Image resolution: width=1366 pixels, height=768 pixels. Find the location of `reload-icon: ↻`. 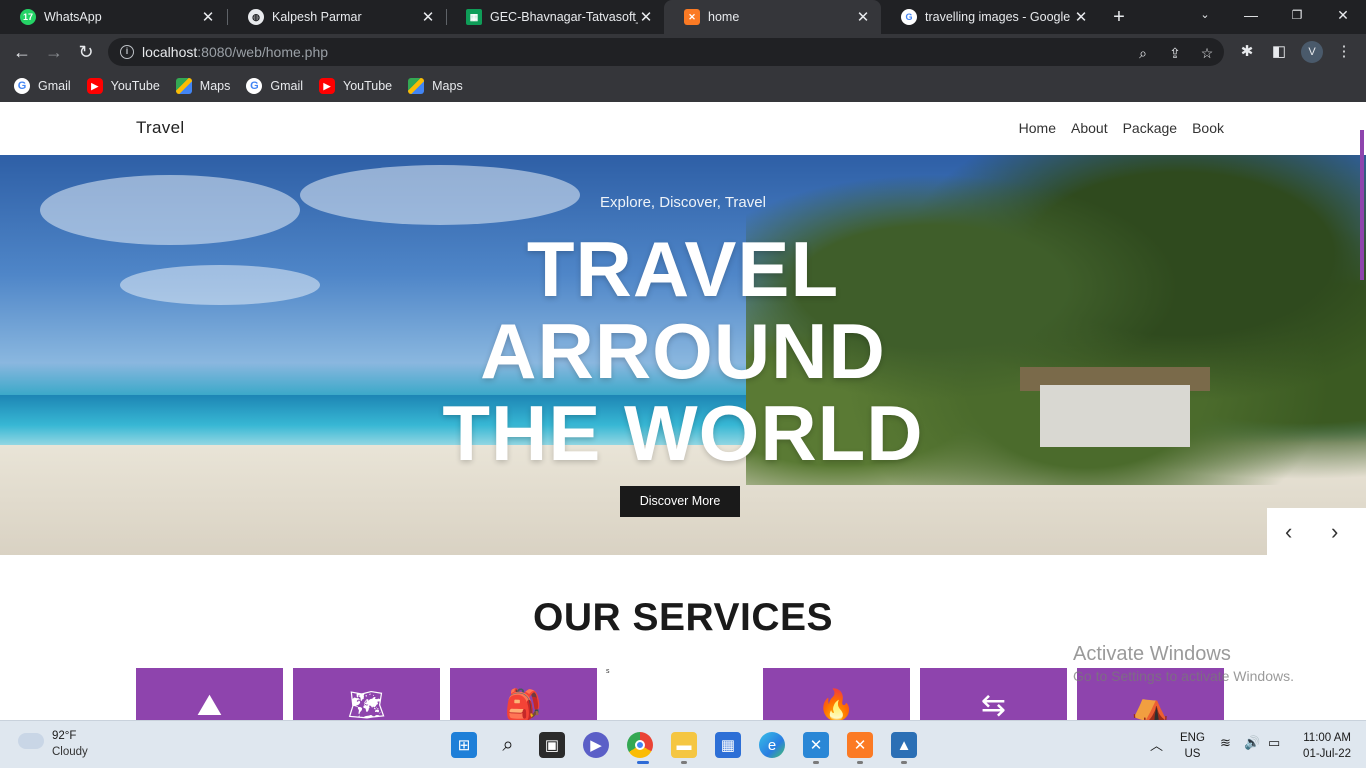

reload-icon: ↻ is located at coordinates (86, 52).